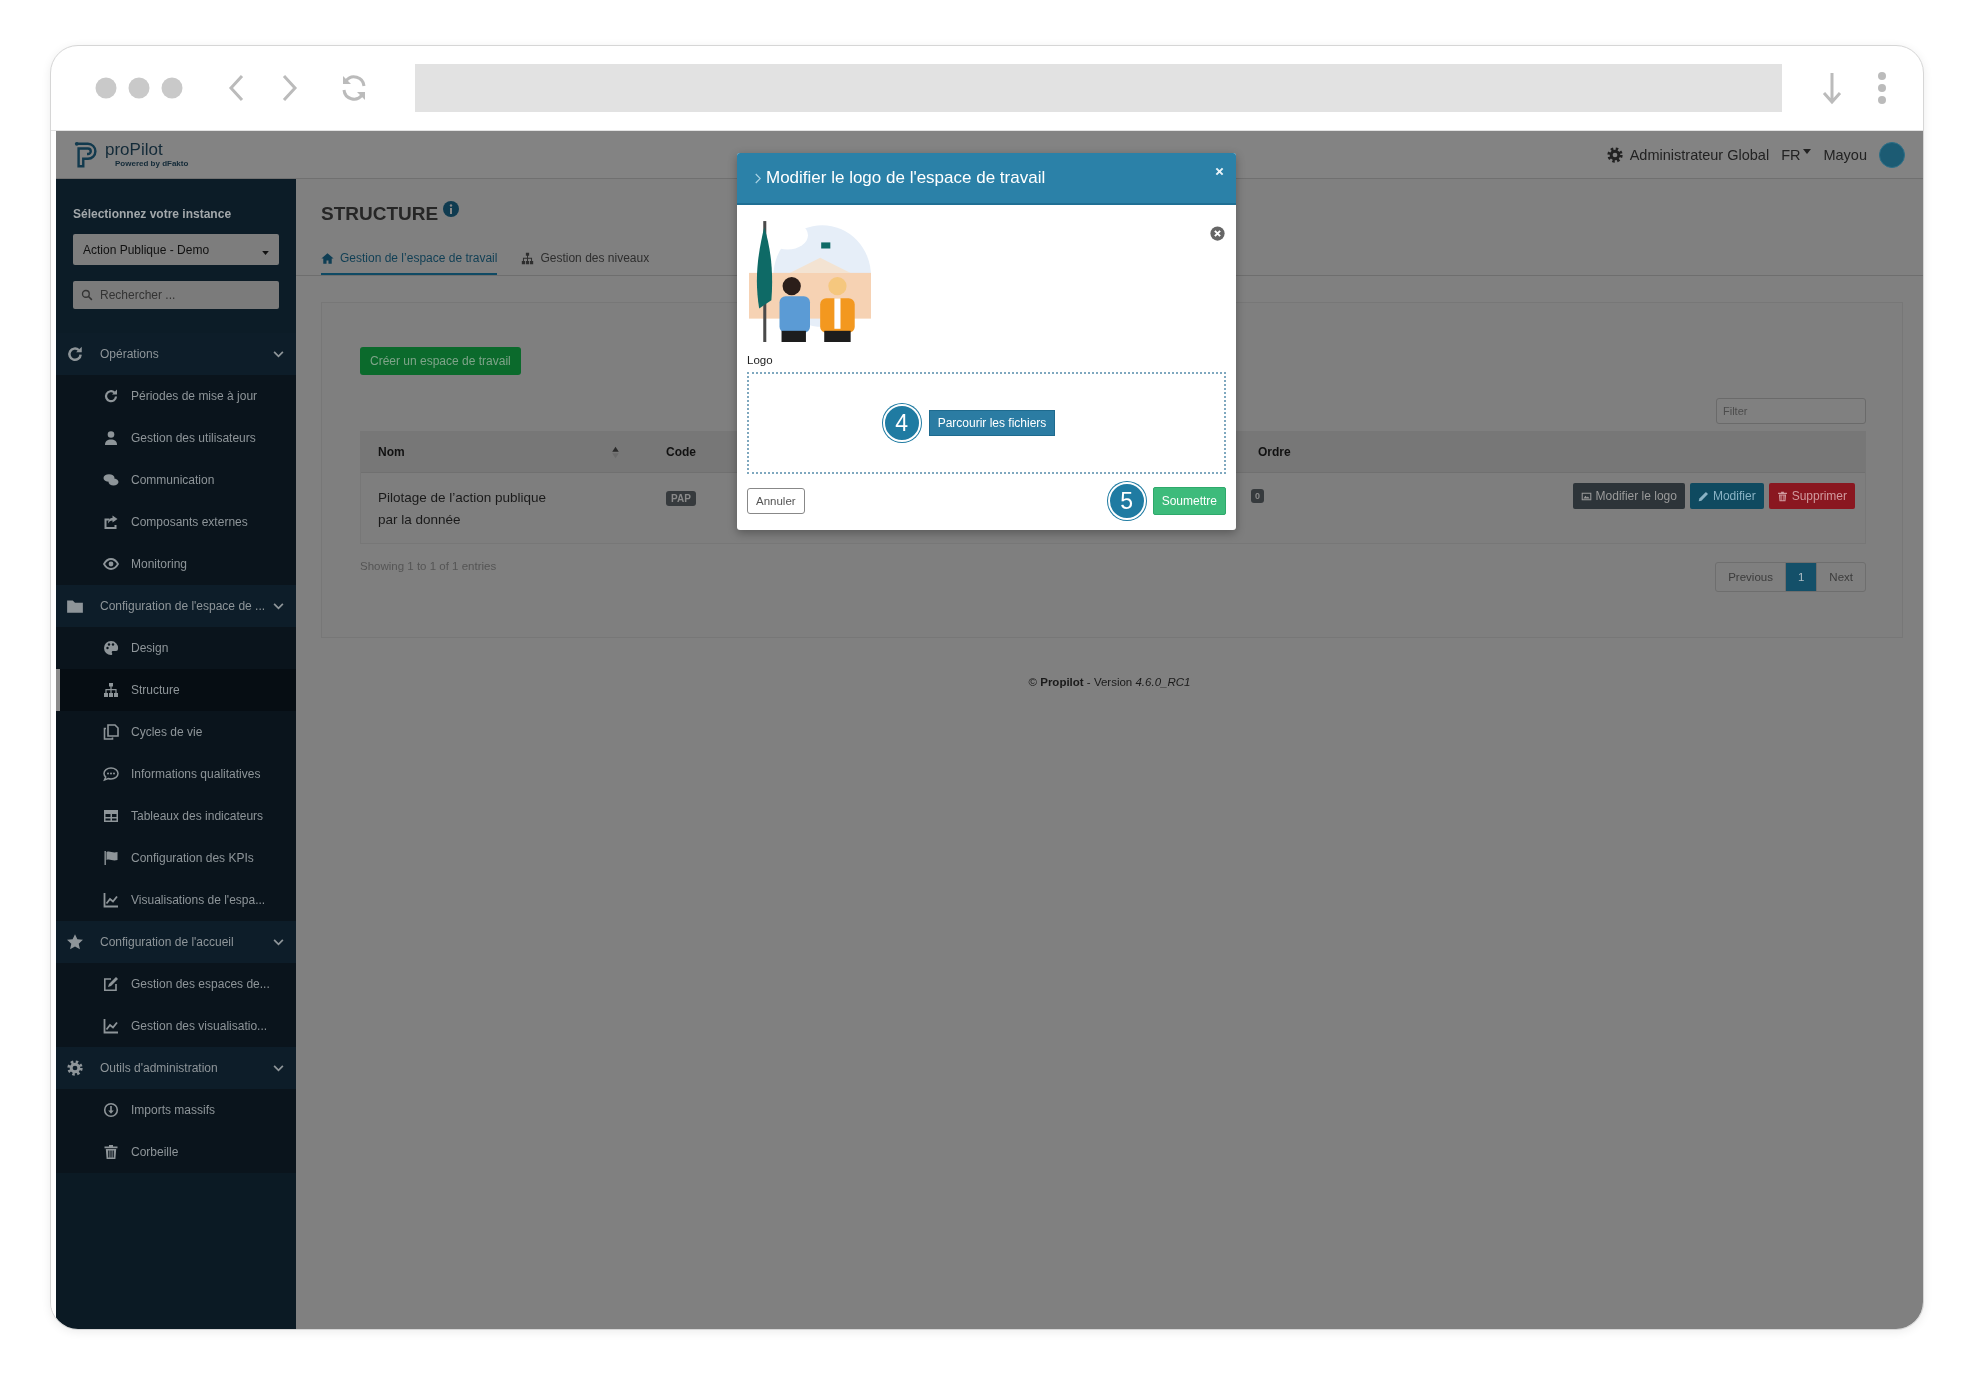  I want to click on instance-label: Sélectionnez votre instance, so click(153, 214).